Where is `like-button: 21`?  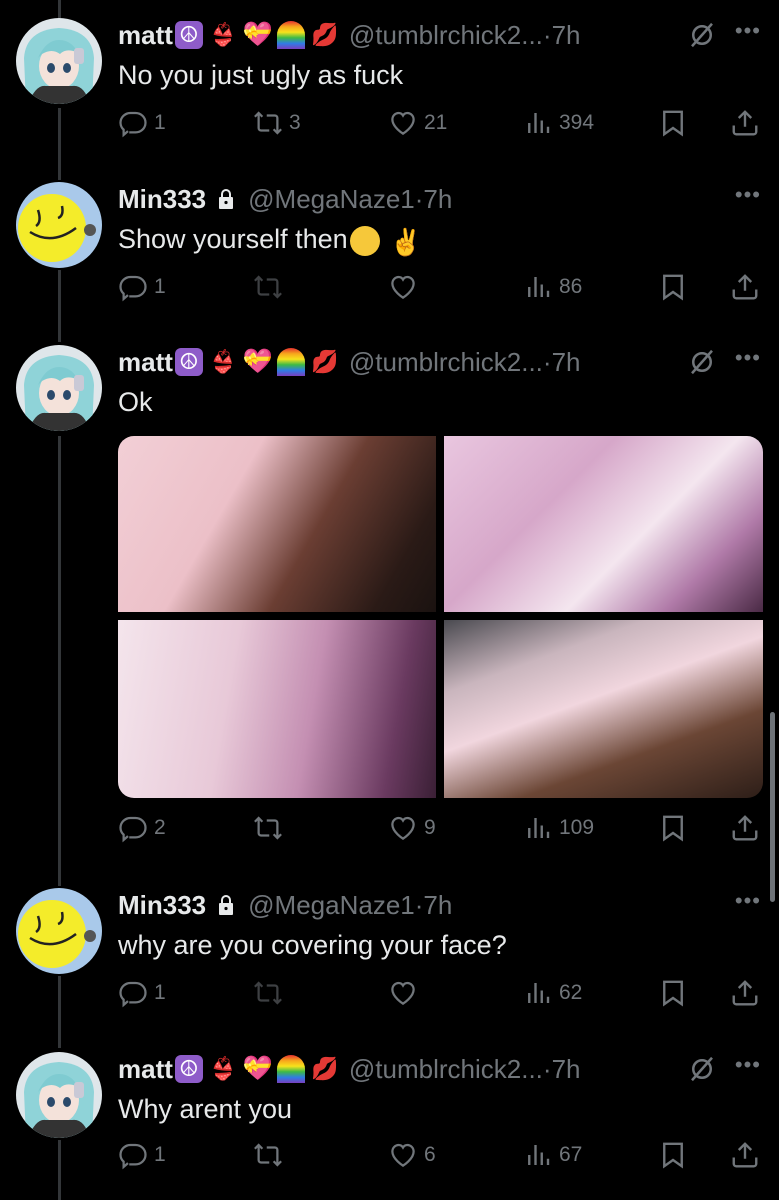 like-button: 21 is located at coordinates (417, 123).